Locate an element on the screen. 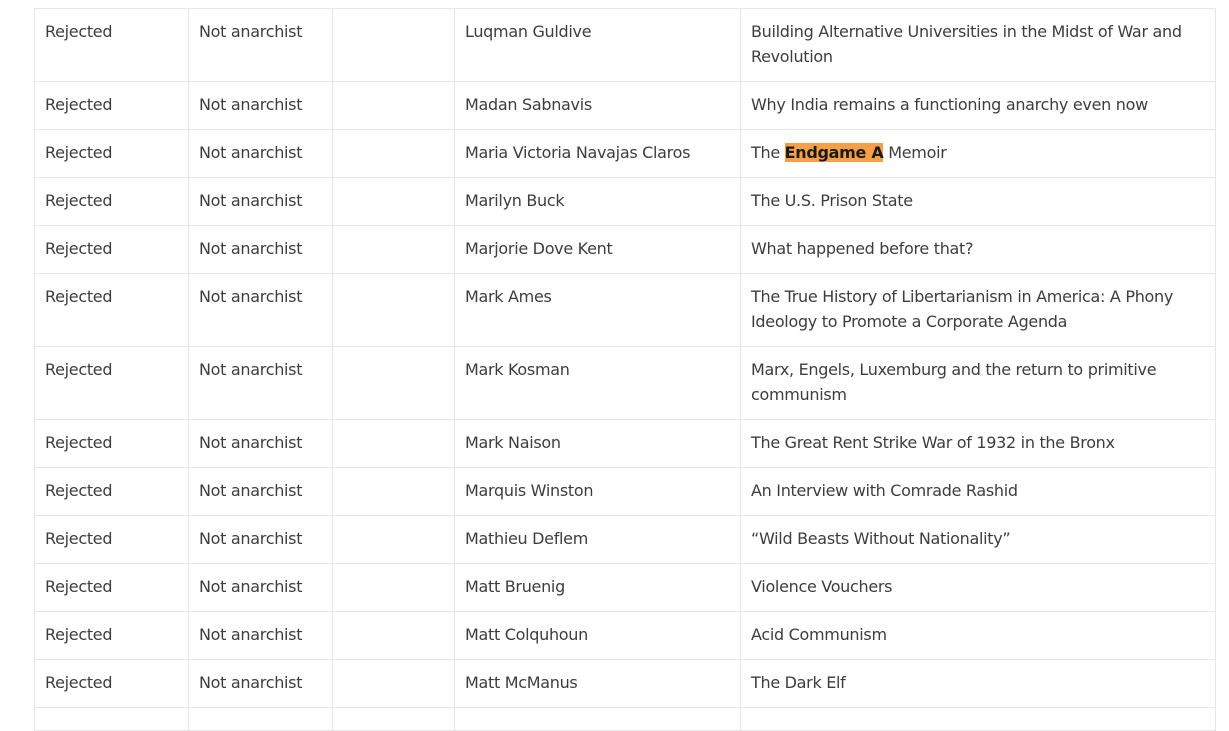 The image size is (1229, 731). title-prefix: The is located at coordinates (768, 152).